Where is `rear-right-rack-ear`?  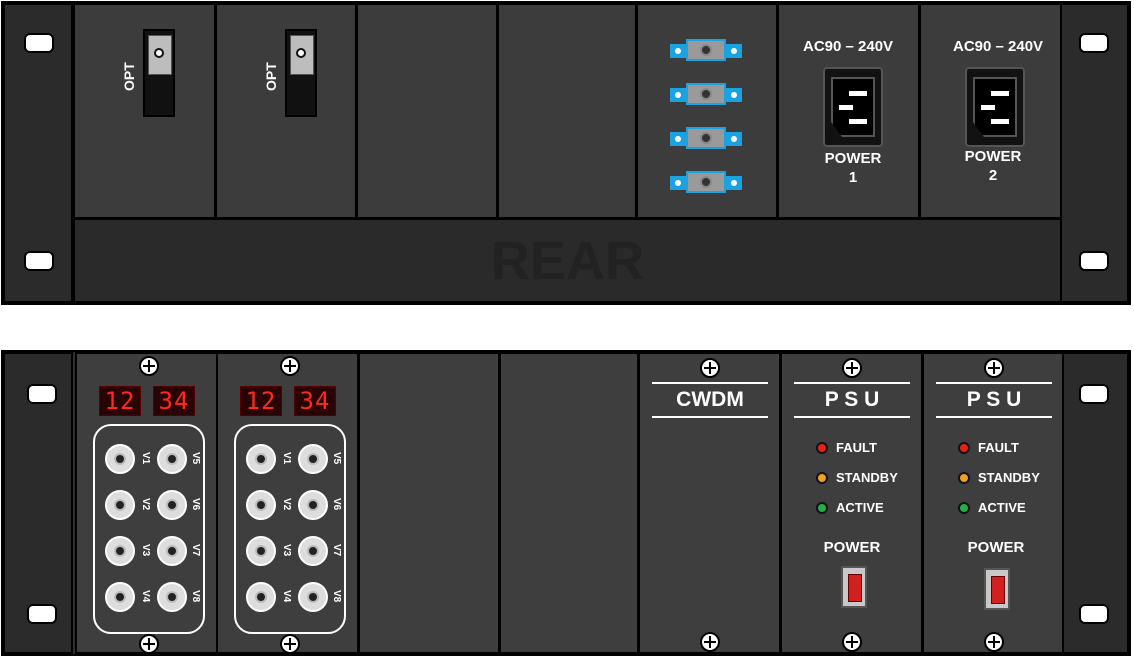 rear-right-rack-ear is located at coordinates (1094, 153).